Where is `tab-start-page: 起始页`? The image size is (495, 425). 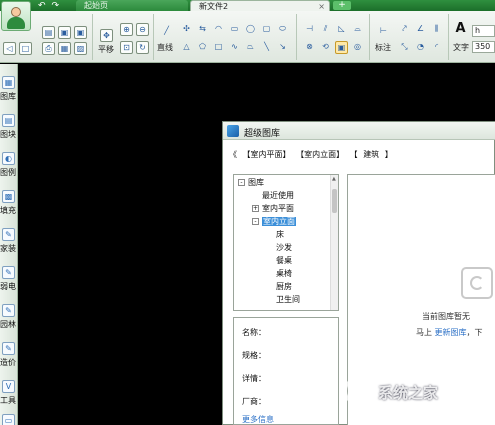
tab-start-page: 起始页 is located at coordinates (132, 5).